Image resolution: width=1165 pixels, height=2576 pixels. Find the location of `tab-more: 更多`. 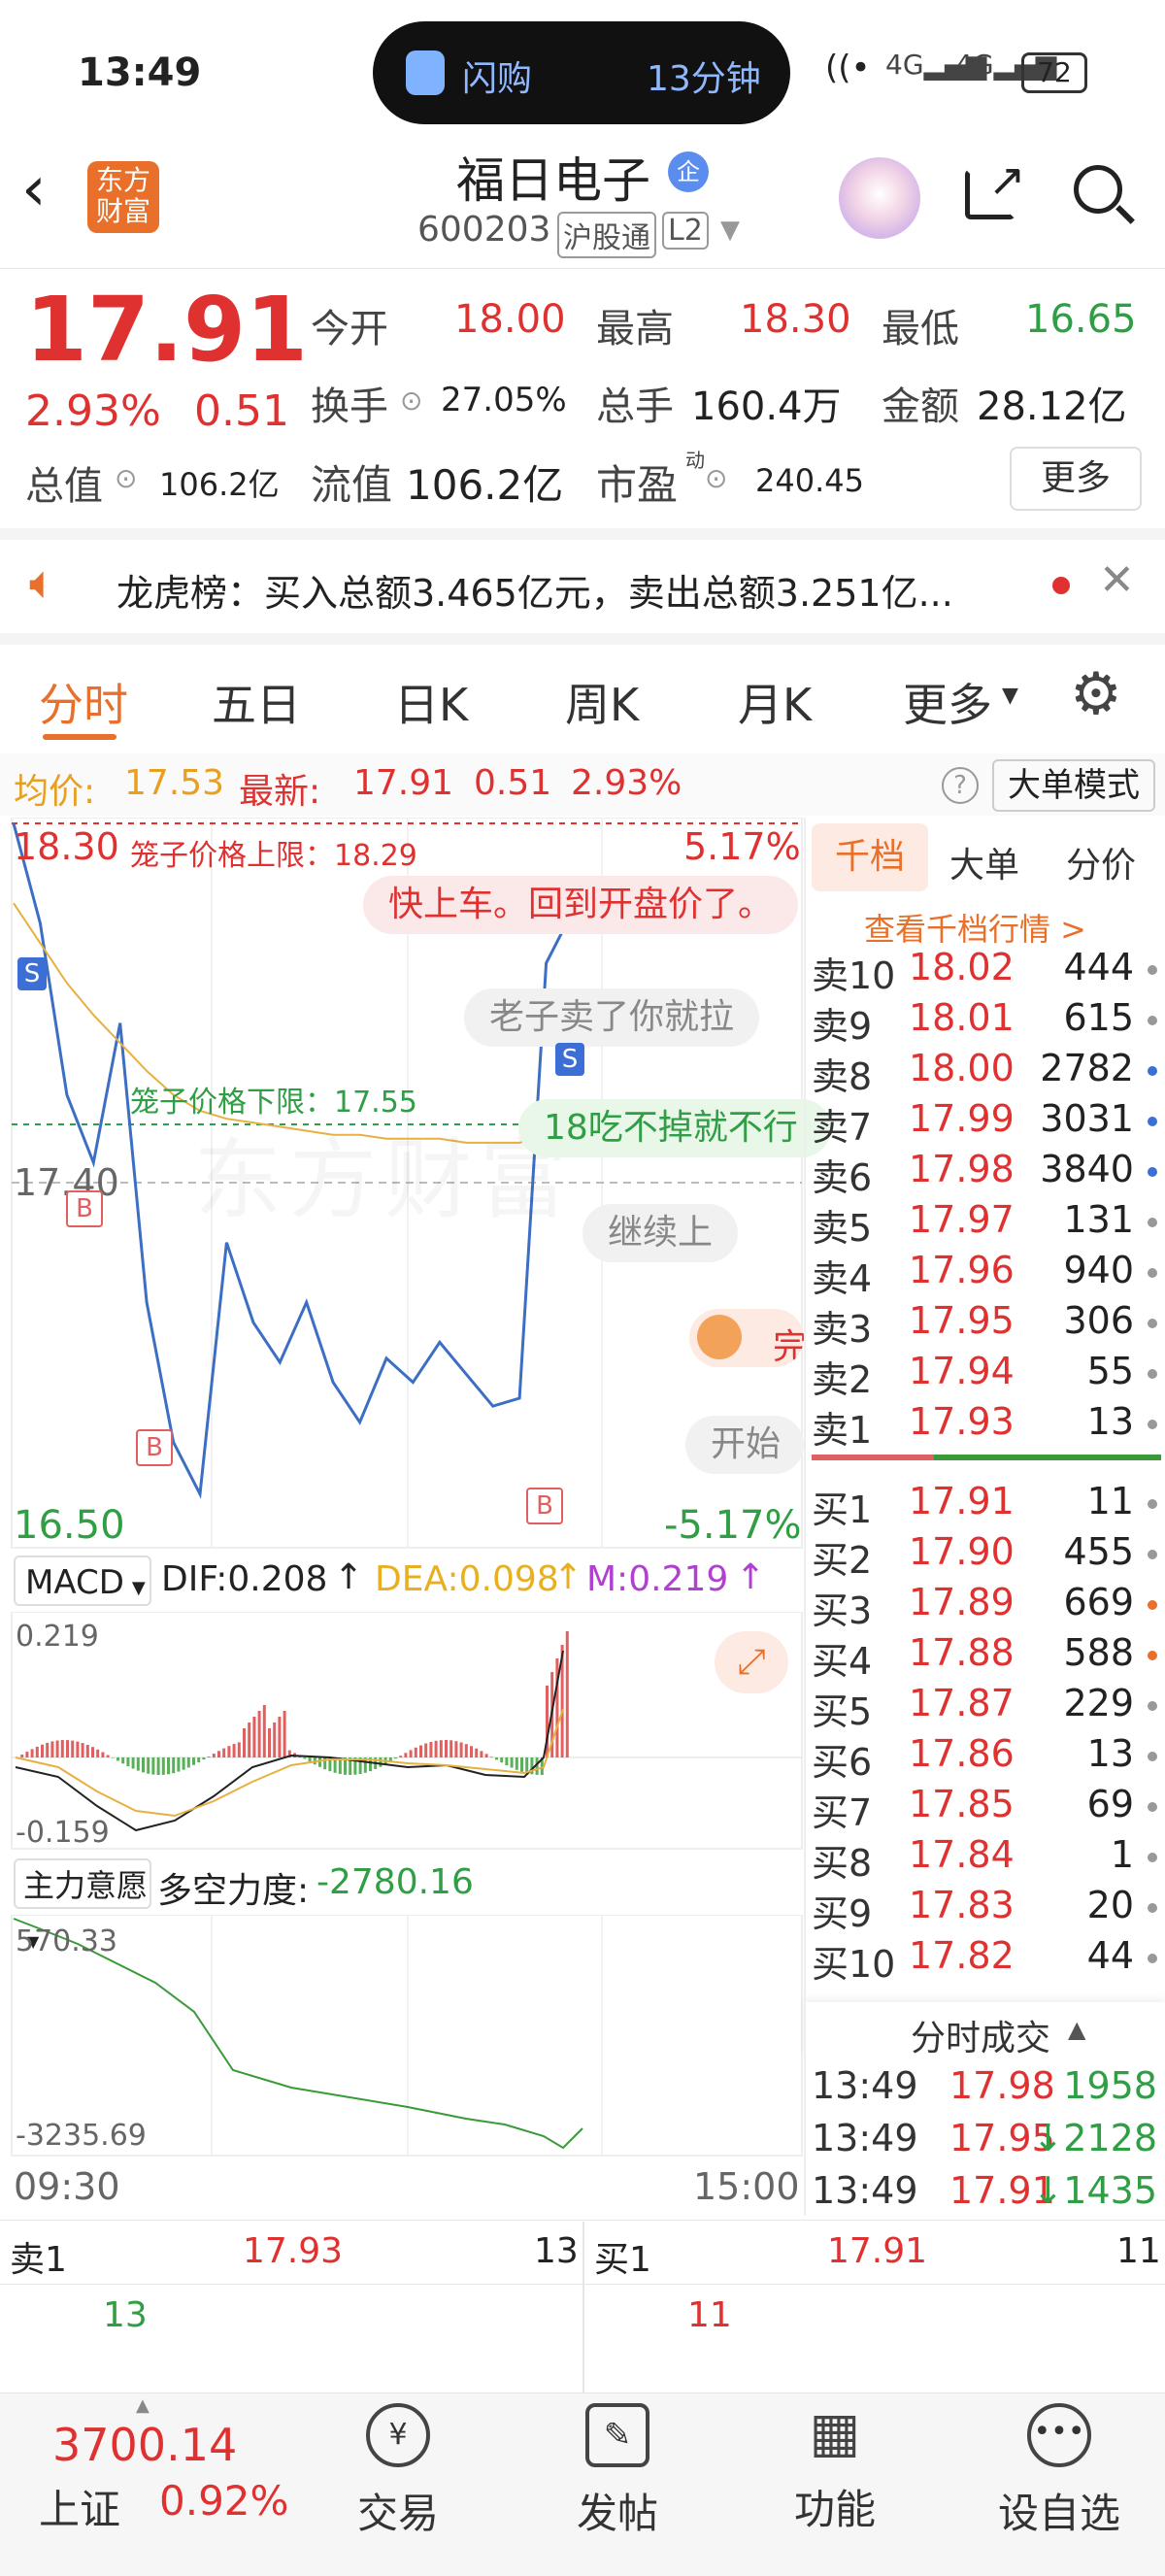

tab-more: 更多 is located at coordinates (947, 702).